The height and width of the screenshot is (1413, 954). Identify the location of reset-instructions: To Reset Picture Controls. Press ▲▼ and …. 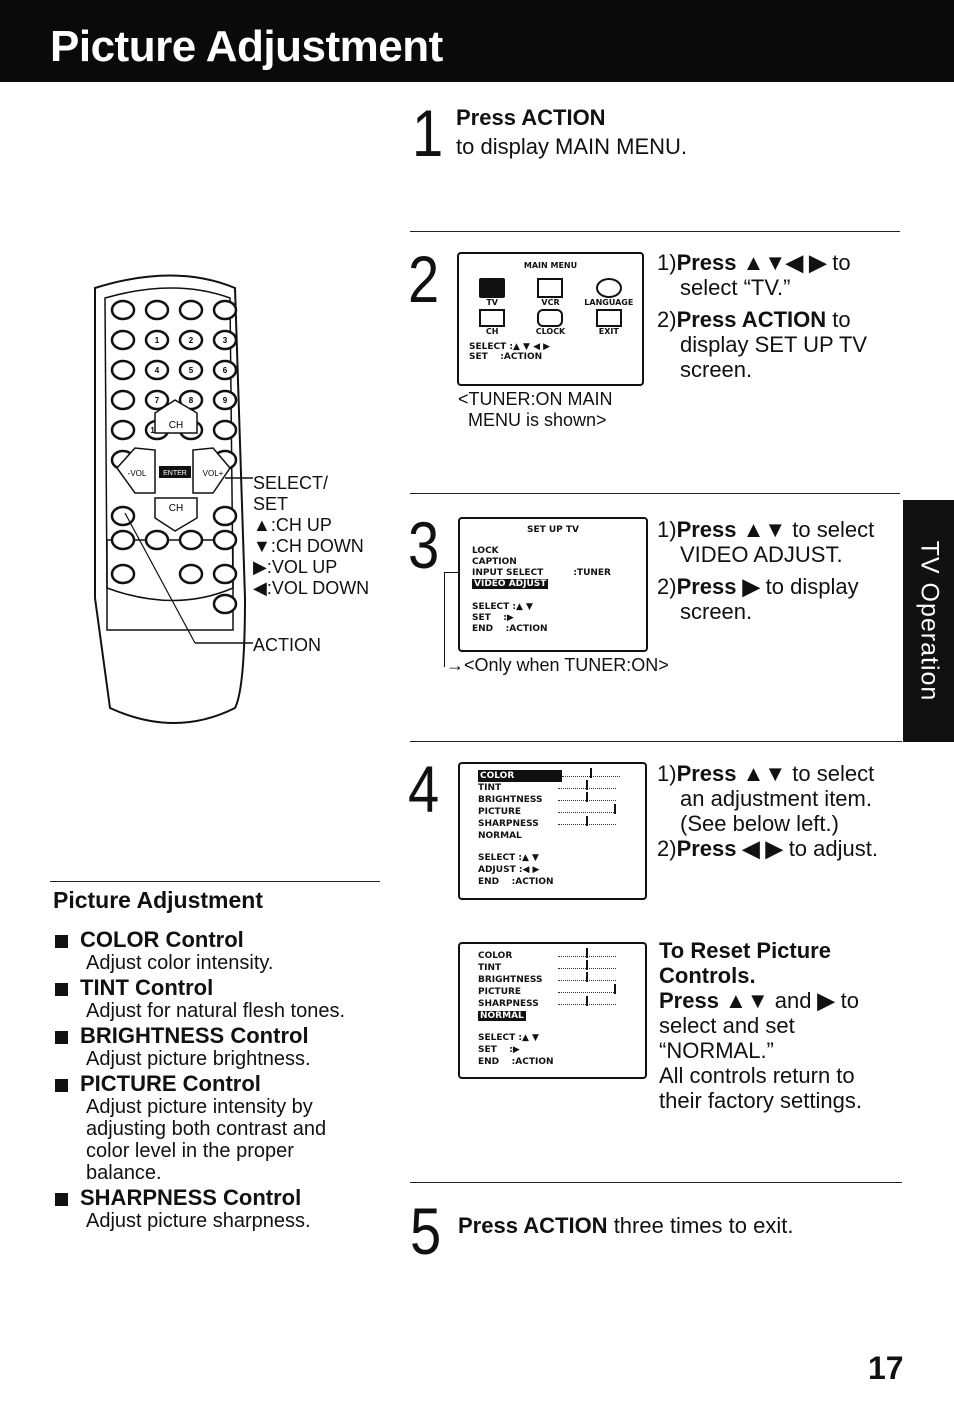
(760, 1025).